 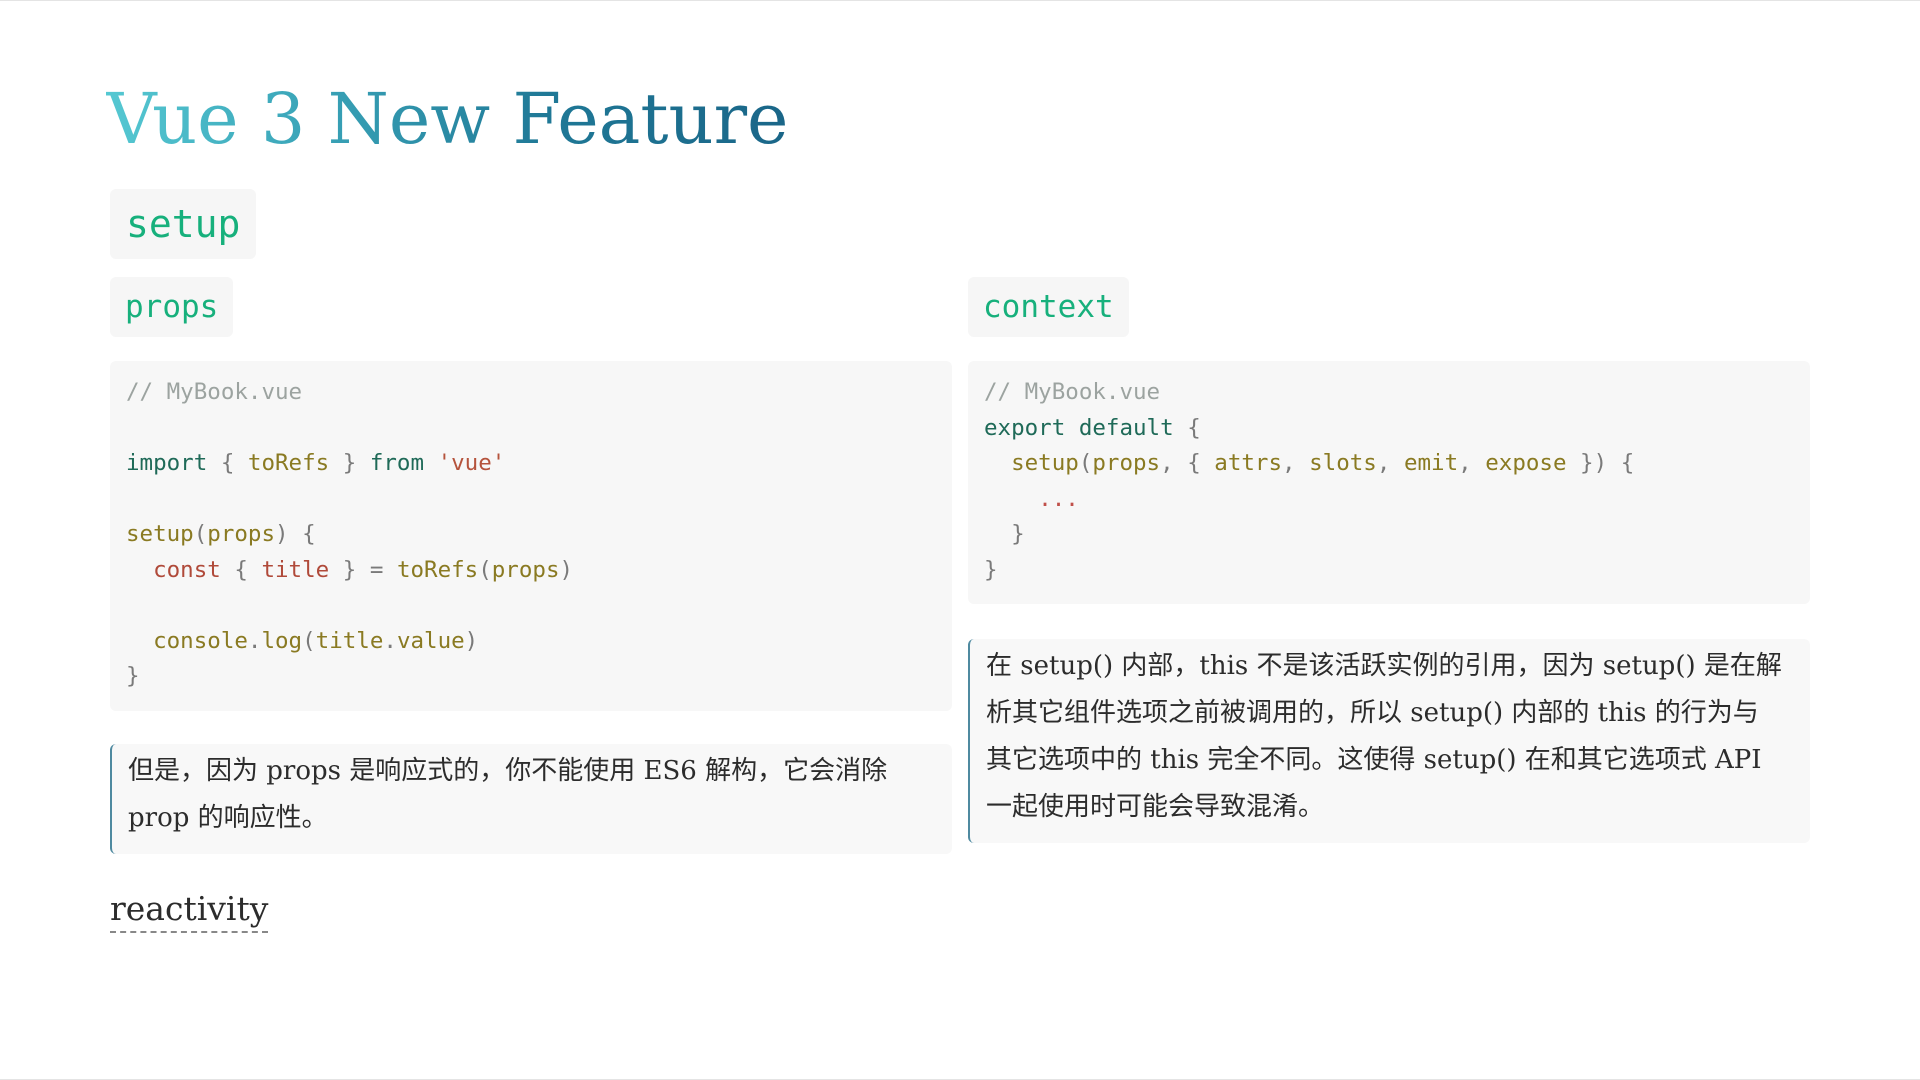 I want to click on note-line: 一起使用时可能会导致混淆。, so click(x=1155, y=807).